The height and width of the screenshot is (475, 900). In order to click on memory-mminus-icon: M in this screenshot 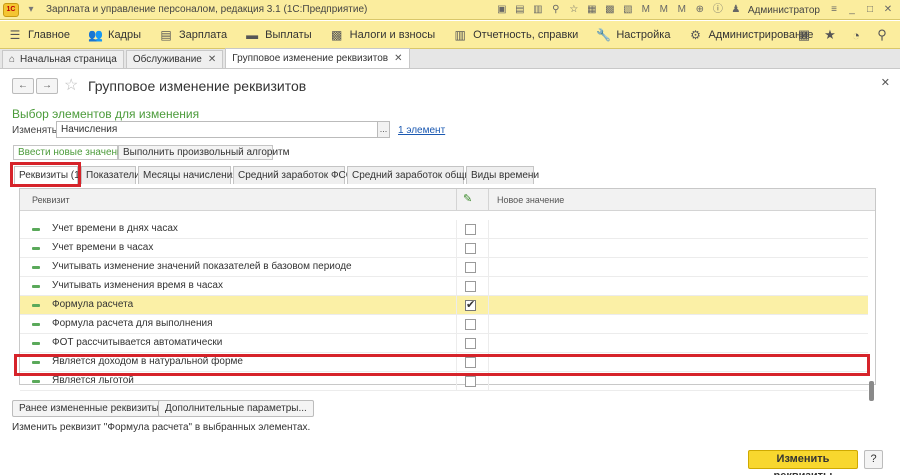, I will do `click(682, 10)`.